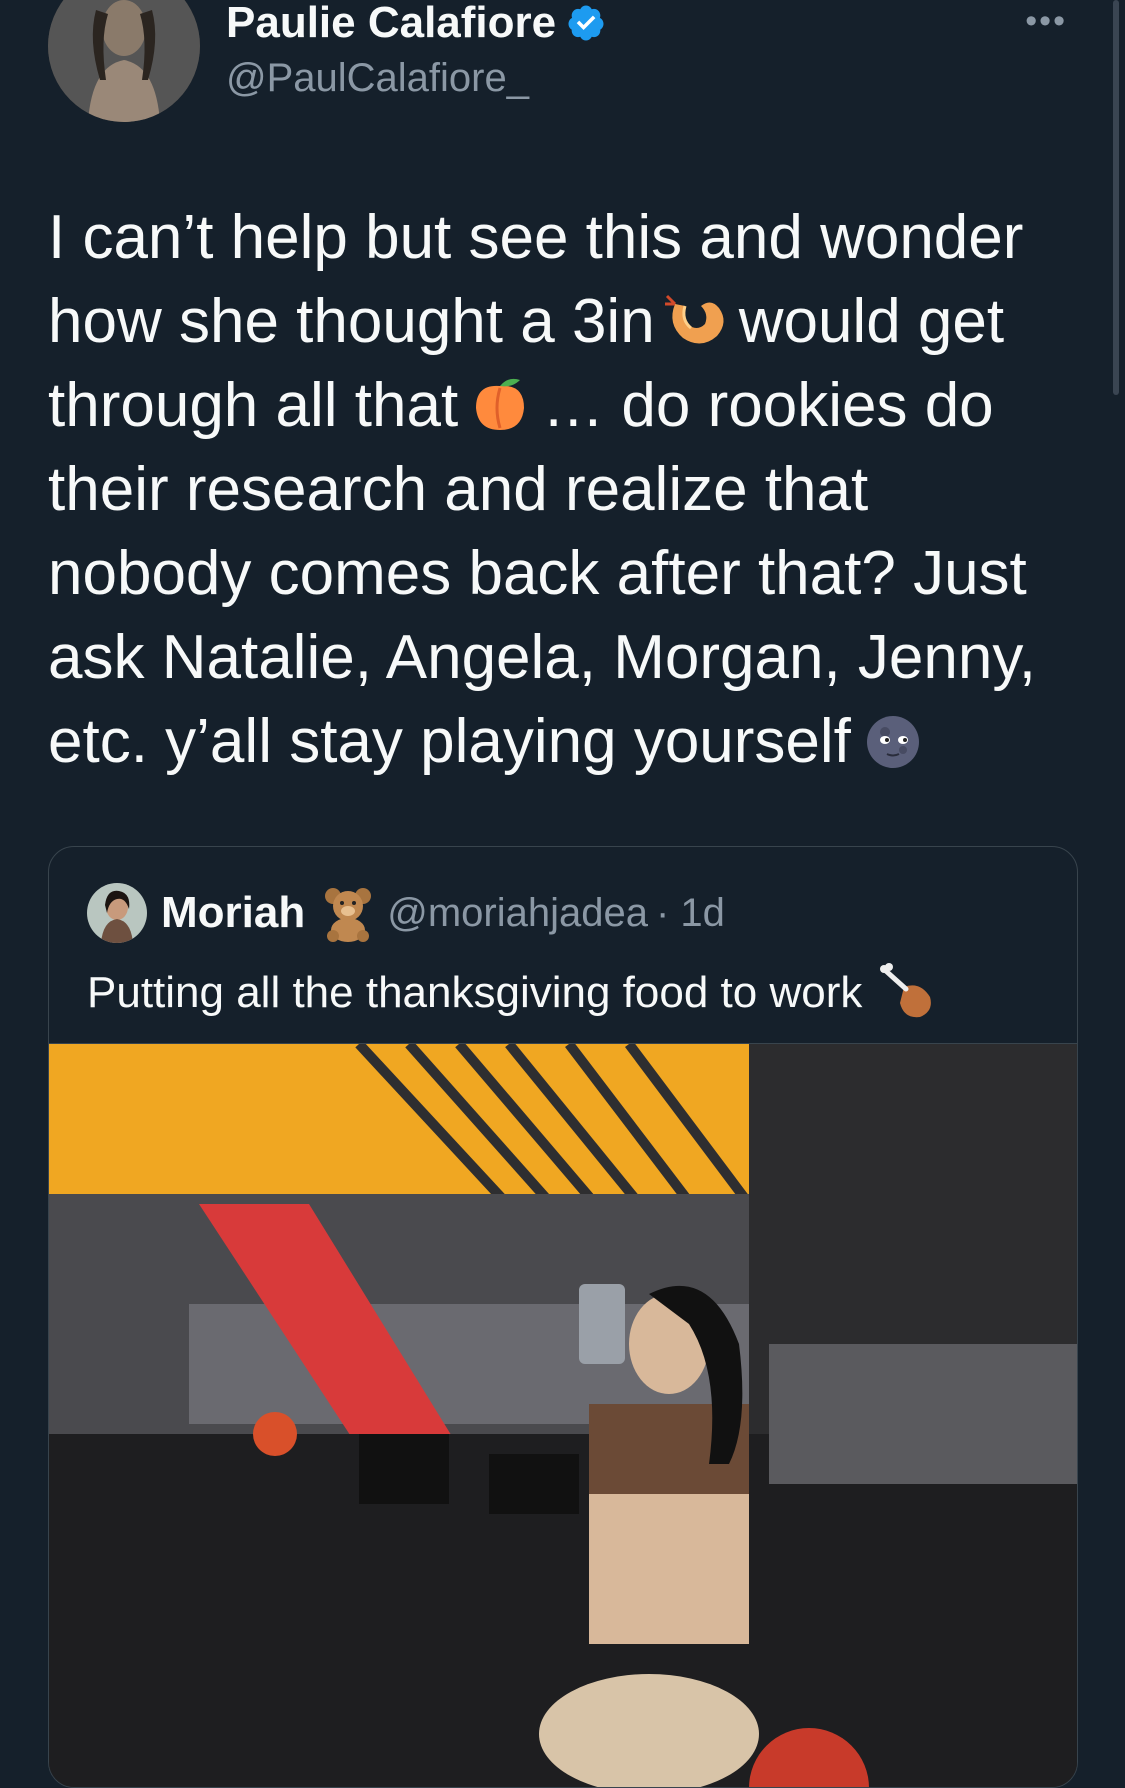 The width and height of the screenshot is (1125, 1788). I want to click on poultry-leg-icon, so click(906, 993).